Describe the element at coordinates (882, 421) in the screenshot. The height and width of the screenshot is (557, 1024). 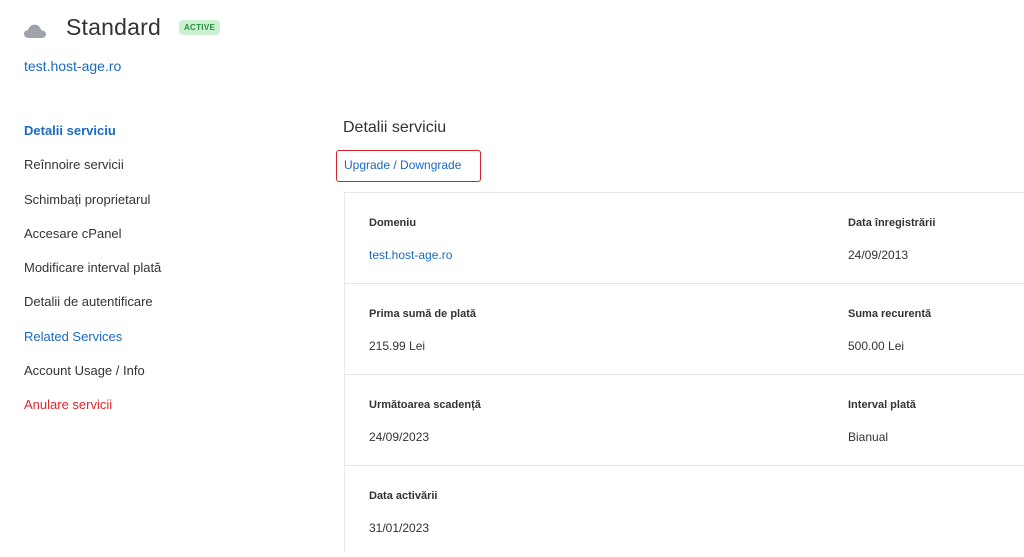
I see `billing-cycle-cell: Interval plată Bianual` at that location.